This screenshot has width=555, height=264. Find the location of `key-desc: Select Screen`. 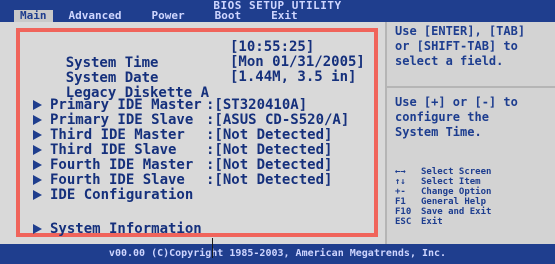

key-desc: Select Screen is located at coordinates (456, 172).